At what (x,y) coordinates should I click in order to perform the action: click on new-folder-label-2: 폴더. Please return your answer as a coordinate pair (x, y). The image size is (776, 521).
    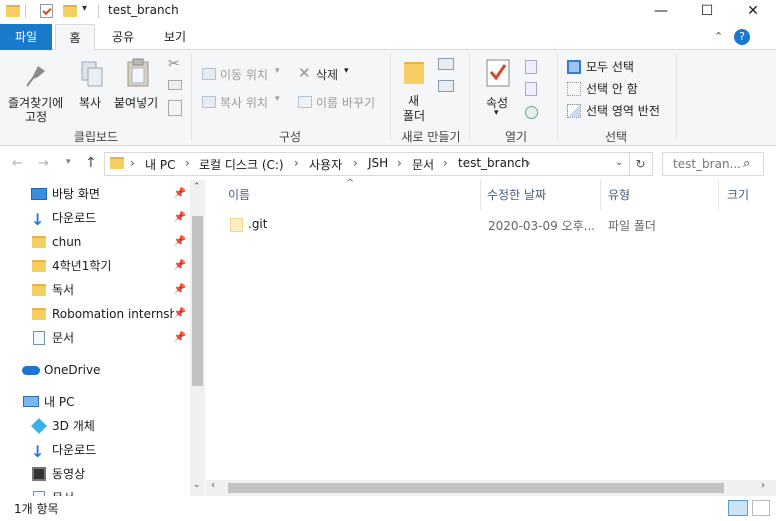
    Looking at the image, I should click on (414, 115).